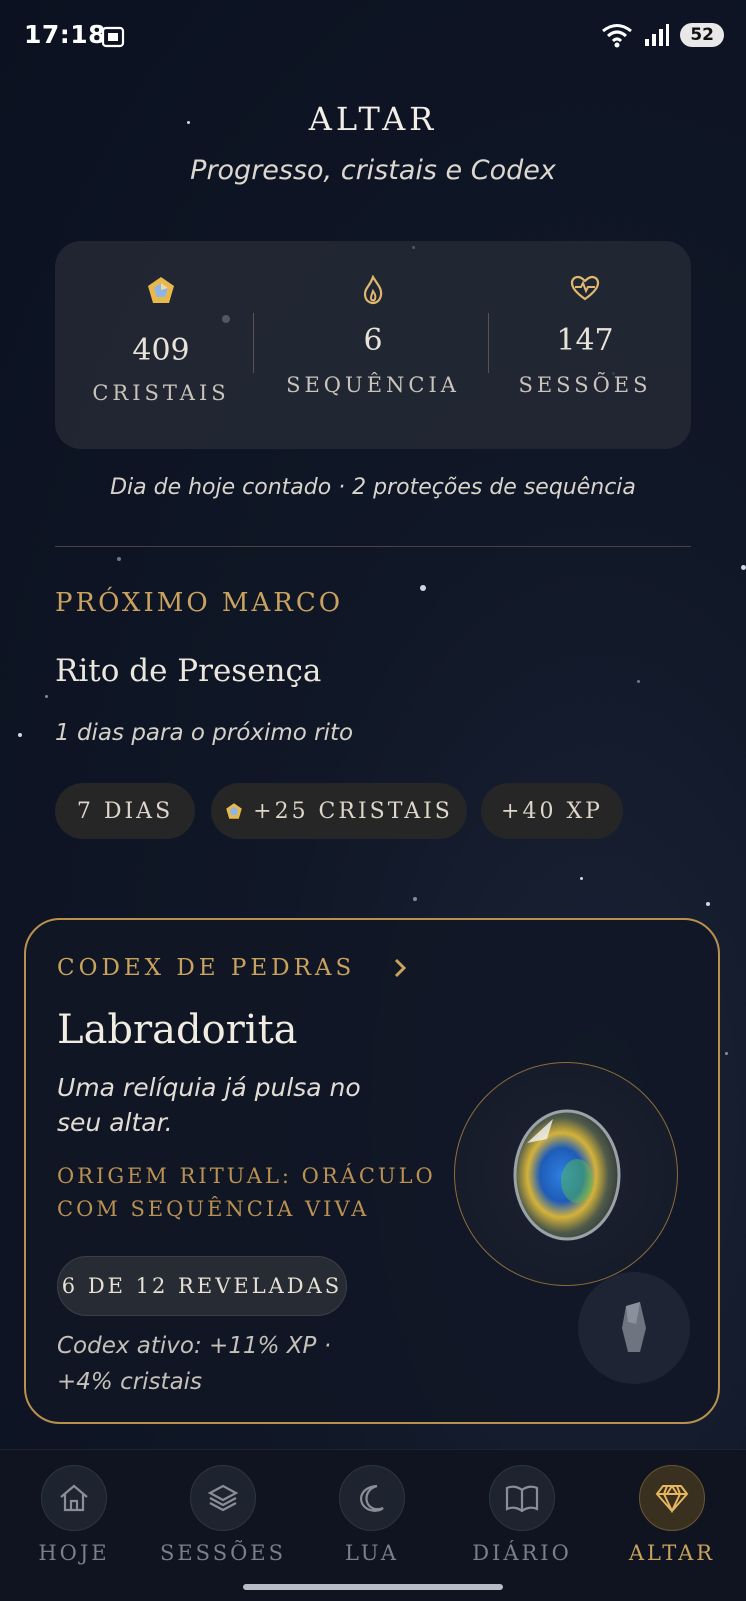  What do you see at coordinates (223, 1498) in the screenshot?
I see `layers-icon` at bounding box center [223, 1498].